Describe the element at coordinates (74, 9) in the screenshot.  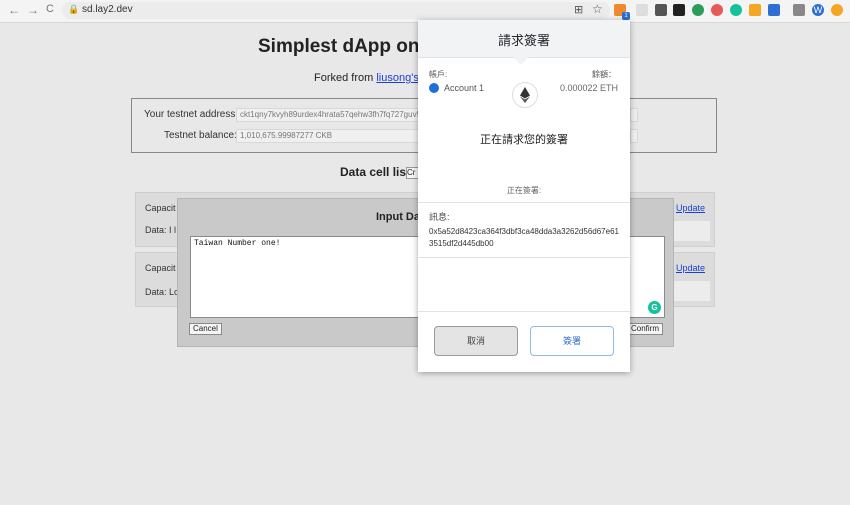
I see `lock-icon: 🔒` at that location.